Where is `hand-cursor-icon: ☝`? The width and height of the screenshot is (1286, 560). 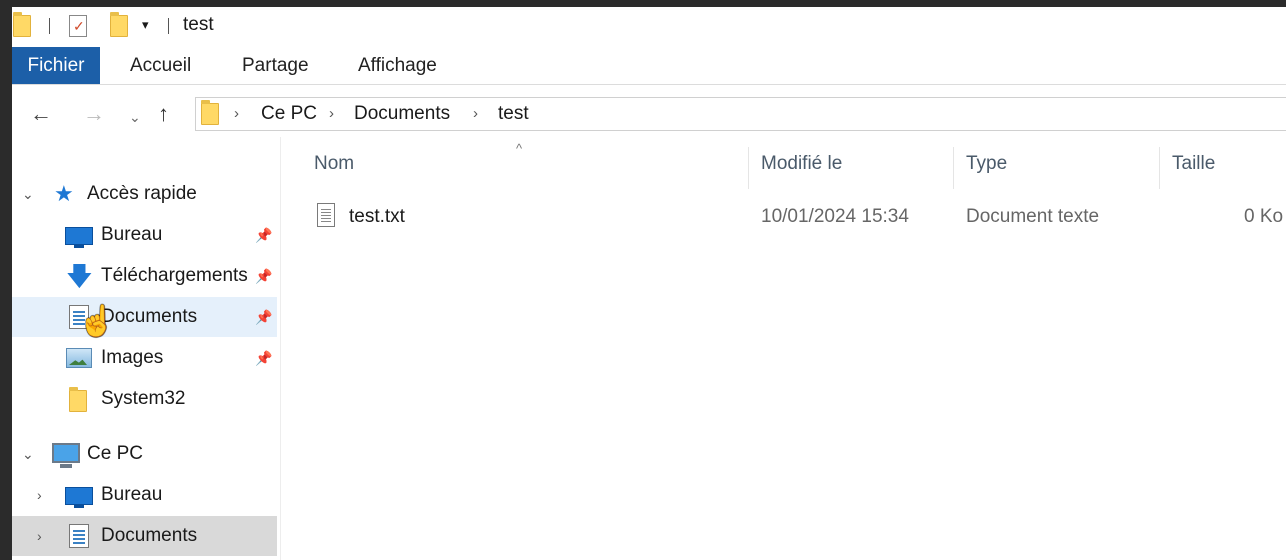
hand-cursor-icon: ☝ is located at coordinates (97, 321).